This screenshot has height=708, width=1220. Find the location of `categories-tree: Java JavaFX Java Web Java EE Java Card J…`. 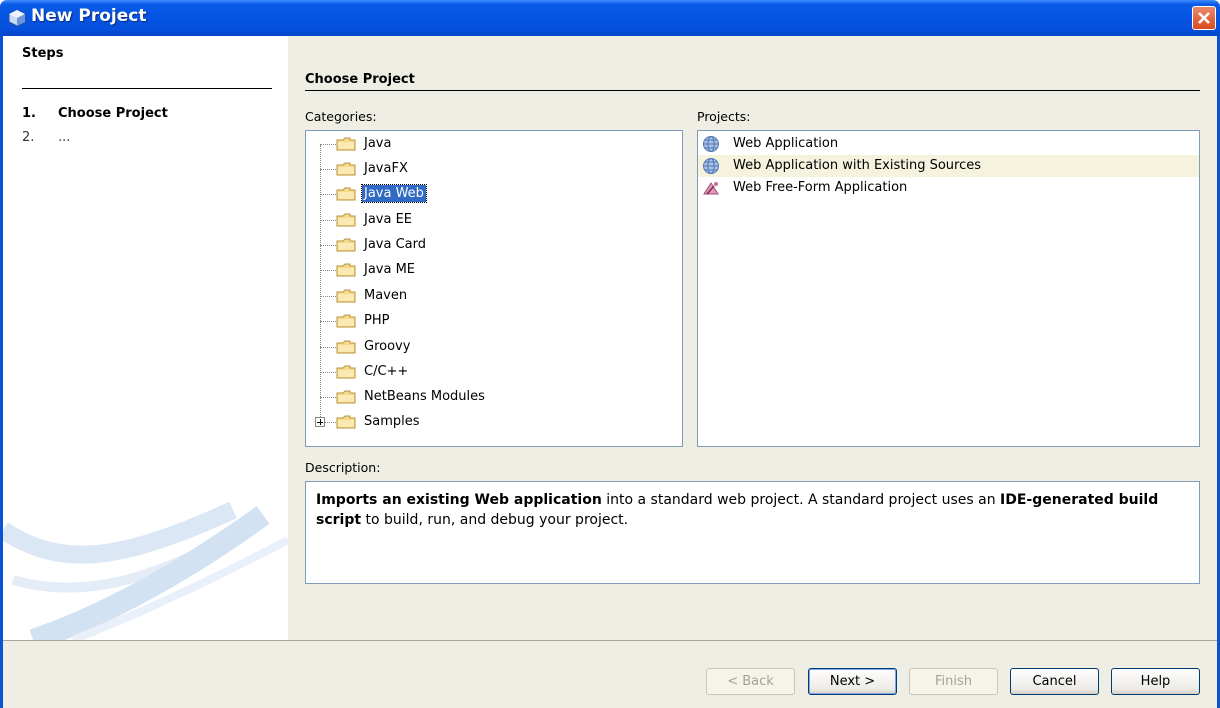

categories-tree: Java JavaFX Java Web Java EE Java Card J… is located at coordinates (494, 288).